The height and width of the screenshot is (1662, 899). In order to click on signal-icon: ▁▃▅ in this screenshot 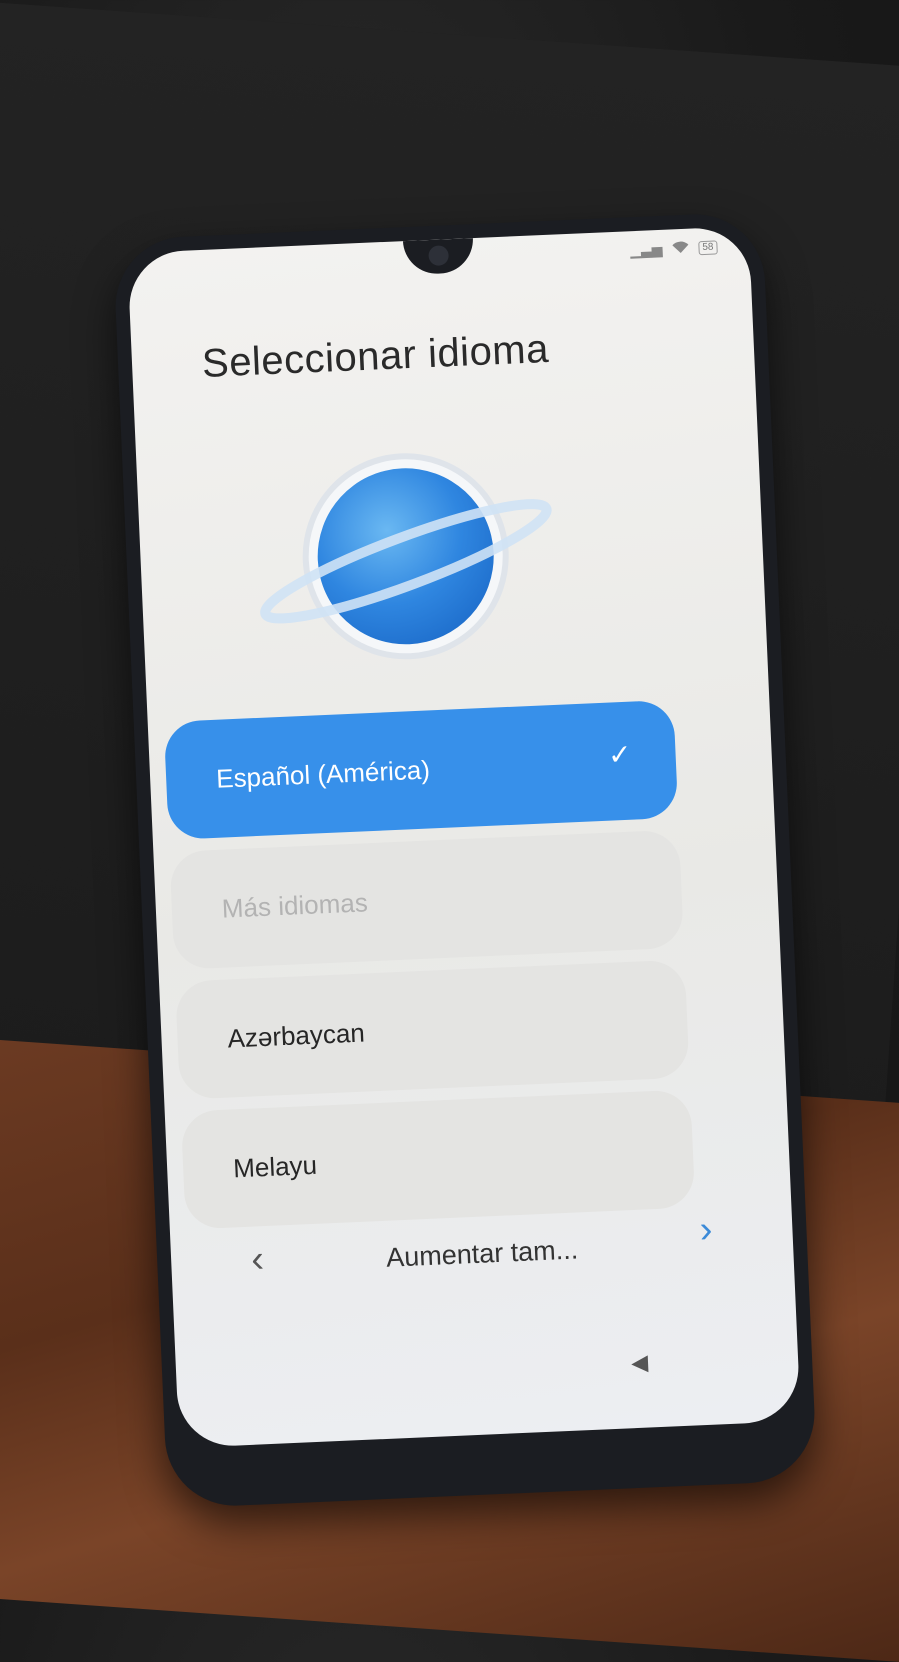, I will do `click(646, 249)`.